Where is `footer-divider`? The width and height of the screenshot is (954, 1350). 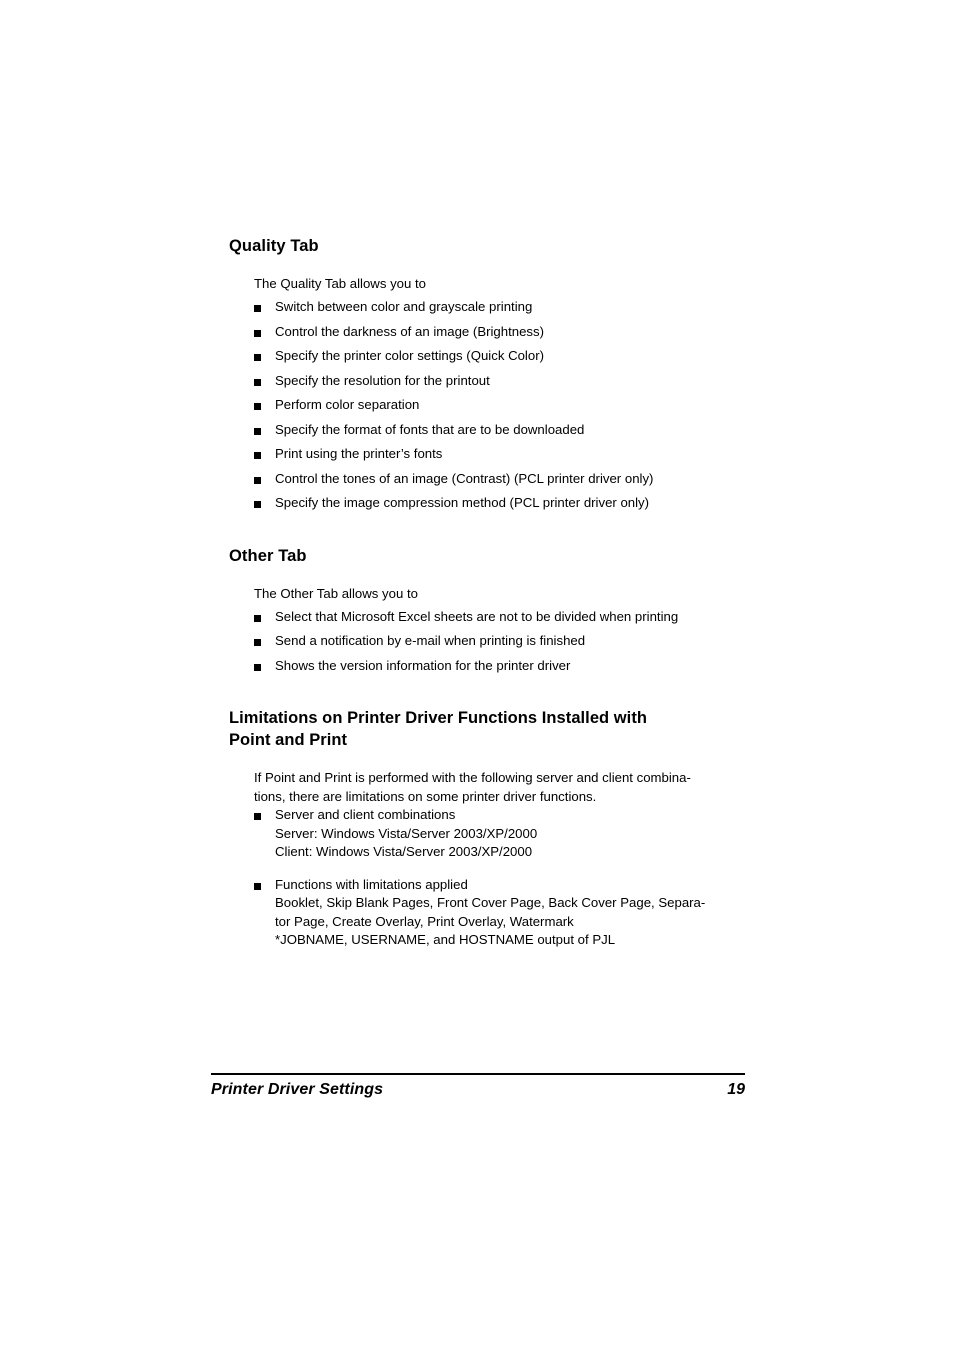 footer-divider is located at coordinates (478, 1074).